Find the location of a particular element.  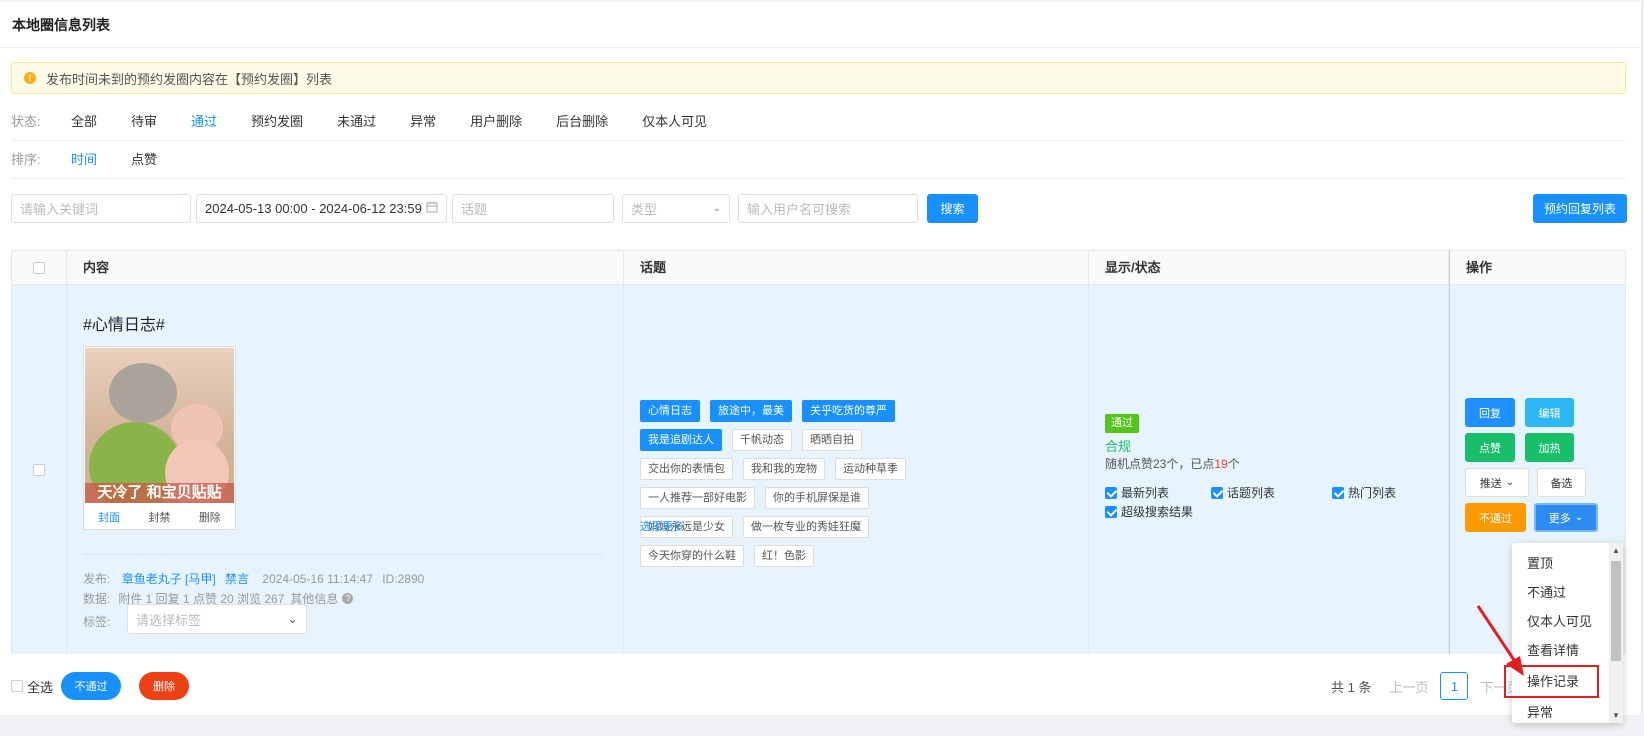

dropdown-scrollbar: ▲ ▼ is located at coordinates (1616, 633).